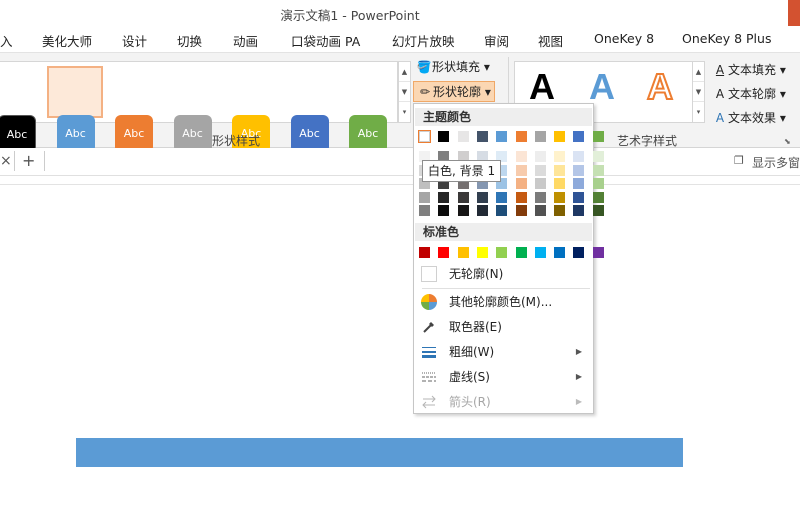 The height and width of the screenshot is (508, 800). Describe the element at coordinates (749, 93) in the screenshot. I see `text-outline-button: A 文本轮廓 ▾` at that location.